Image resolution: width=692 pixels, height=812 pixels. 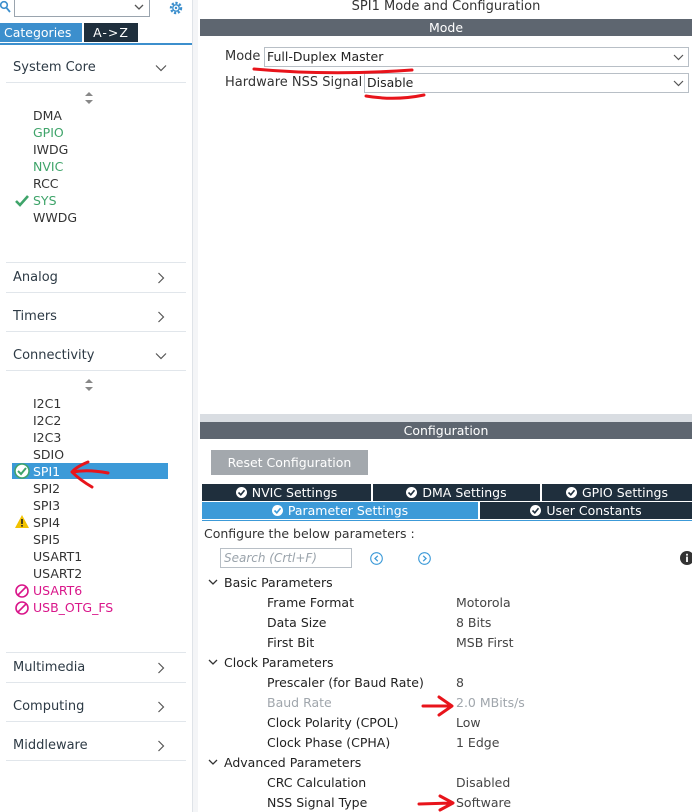 What do you see at coordinates (317, 802) in the screenshot?
I see `param-name: NSS Signal Type` at bounding box center [317, 802].